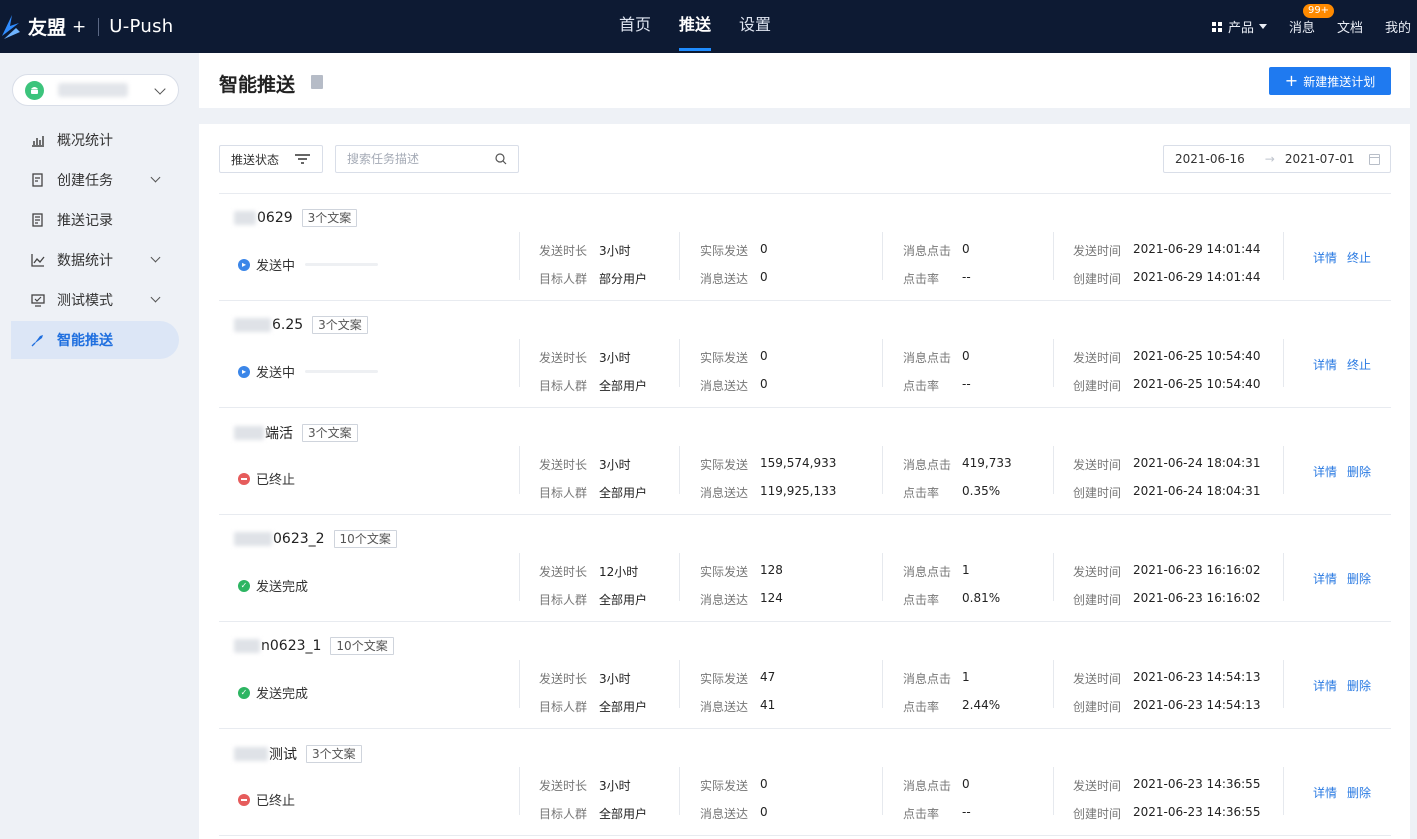  Describe the element at coordinates (362, 646) in the screenshot. I see `copy-count-tag: 10个文案` at that location.